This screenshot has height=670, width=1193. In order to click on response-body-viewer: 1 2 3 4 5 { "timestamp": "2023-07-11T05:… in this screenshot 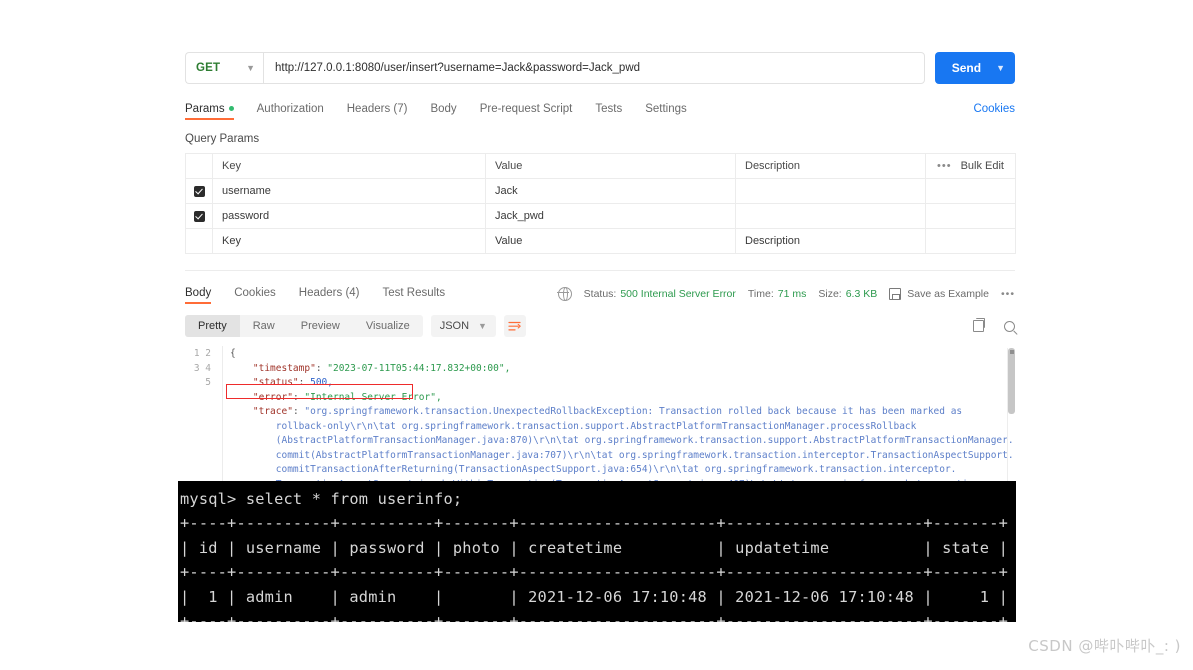, I will do `click(600, 417)`.